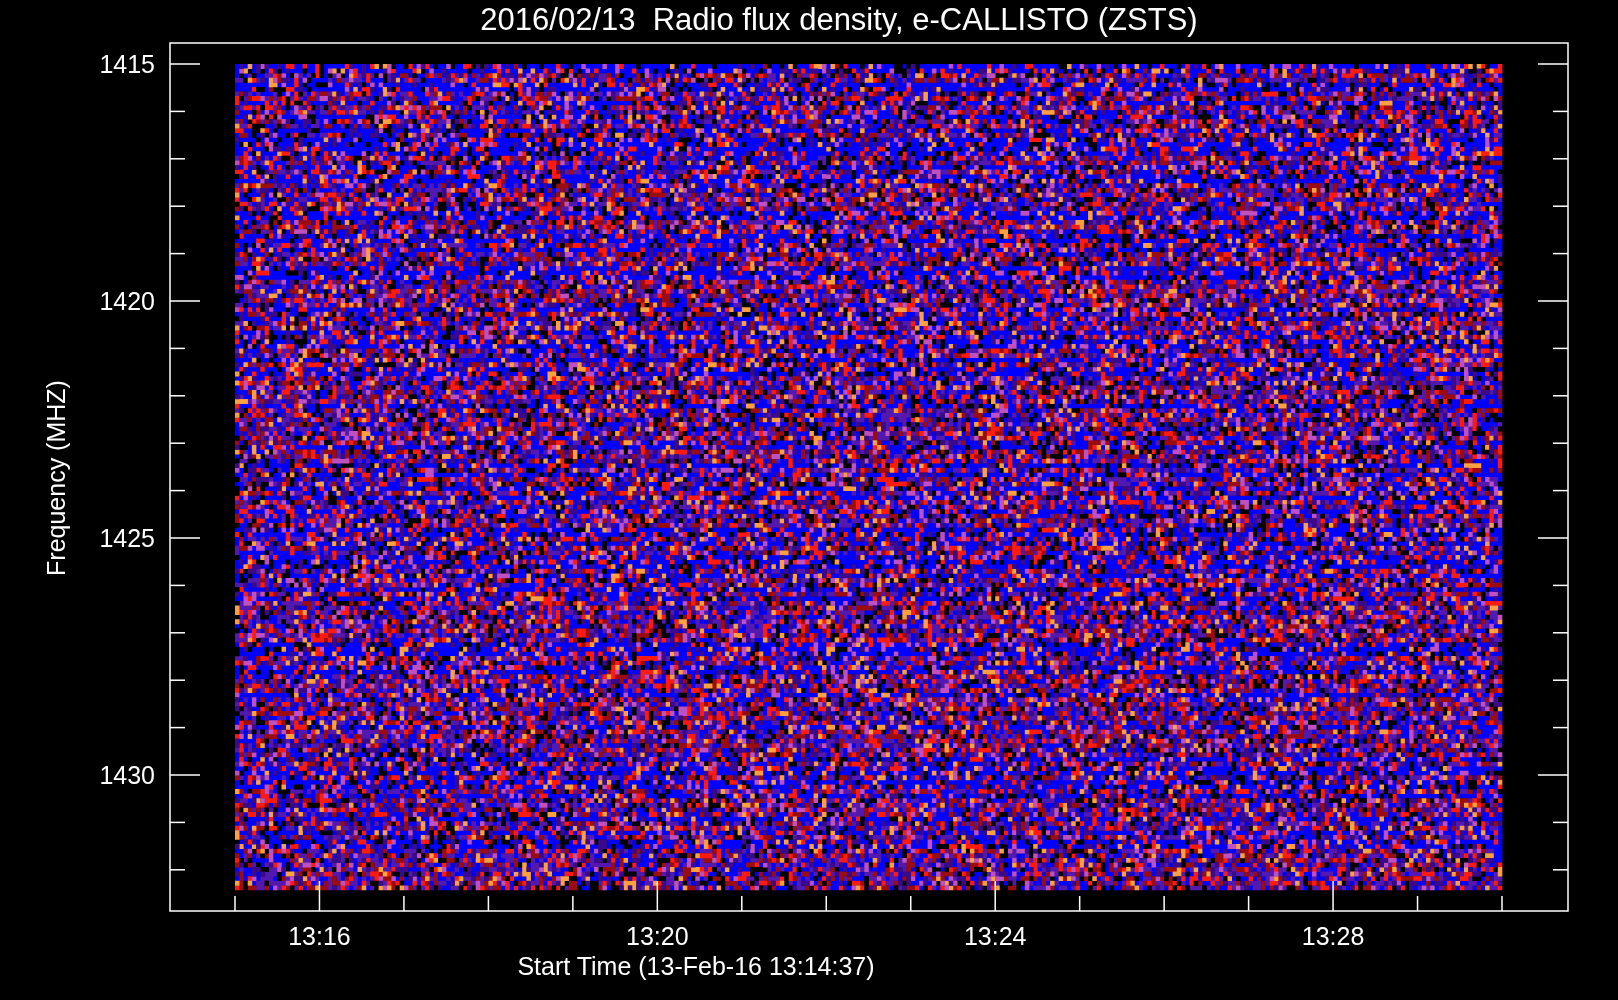 This screenshot has height=1000, width=1618. What do you see at coordinates (1333, 936) in the screenshot?
I see `x-tick-label: 13:28` at bounding box center [1333, 936].